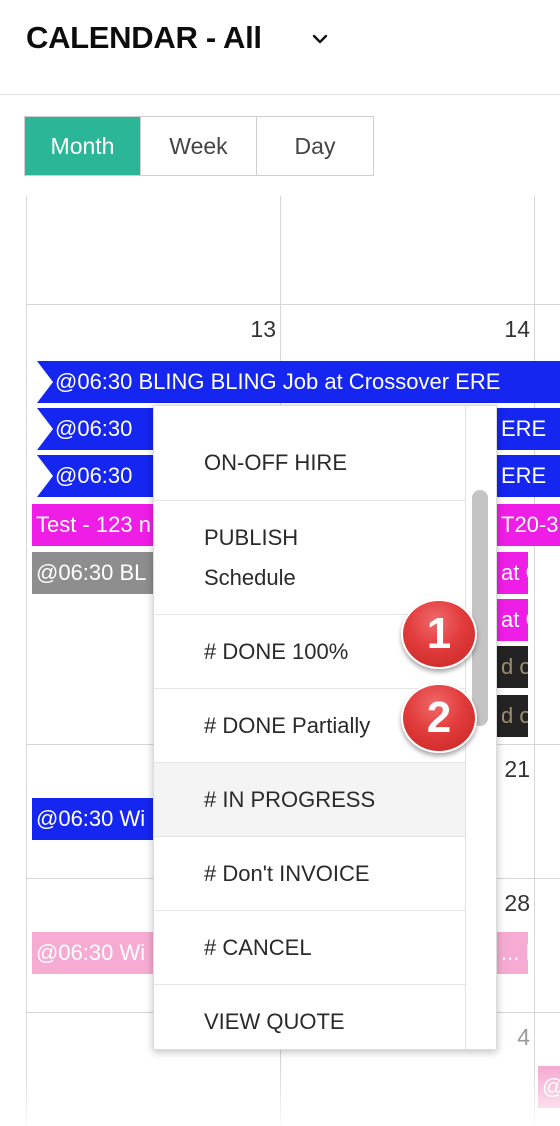 The width and height of the screenshot is (560, 1126). Describe the element at coordinates (258, 947) in the screenshot. I see `menu-item-label: # CANCEL` at that location.